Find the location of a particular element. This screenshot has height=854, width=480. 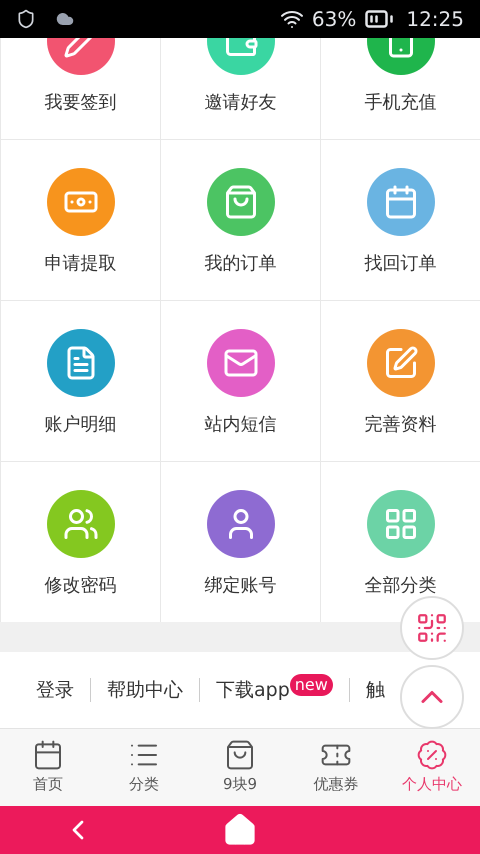

cloud-icon is located at coordinates (65, 19).